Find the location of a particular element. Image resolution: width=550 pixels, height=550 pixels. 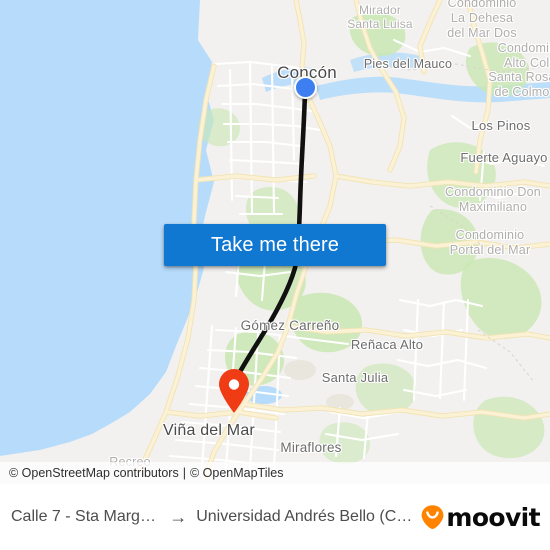

attribution-osm: © OpenStreetMap contributors is located at coordinates (94, 473).